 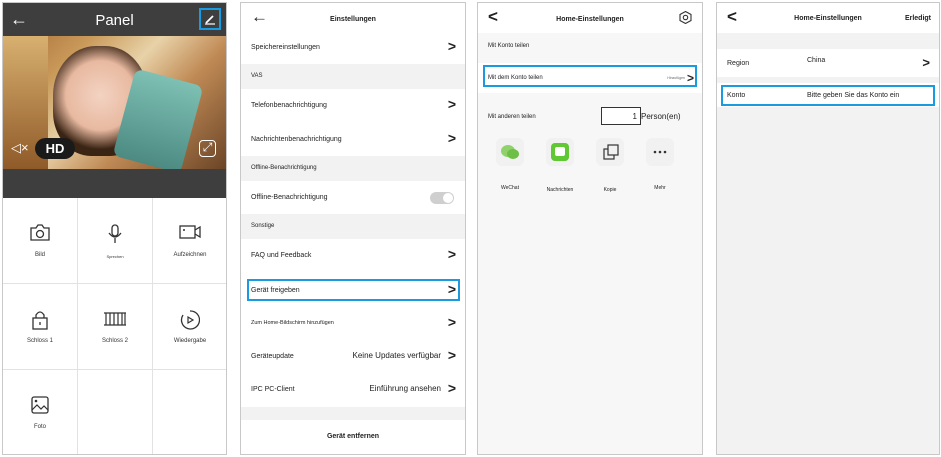 I want to click on settings-row-message-notification: Nachrichtenbenachrichtigung >, so click(x=353, y=139).